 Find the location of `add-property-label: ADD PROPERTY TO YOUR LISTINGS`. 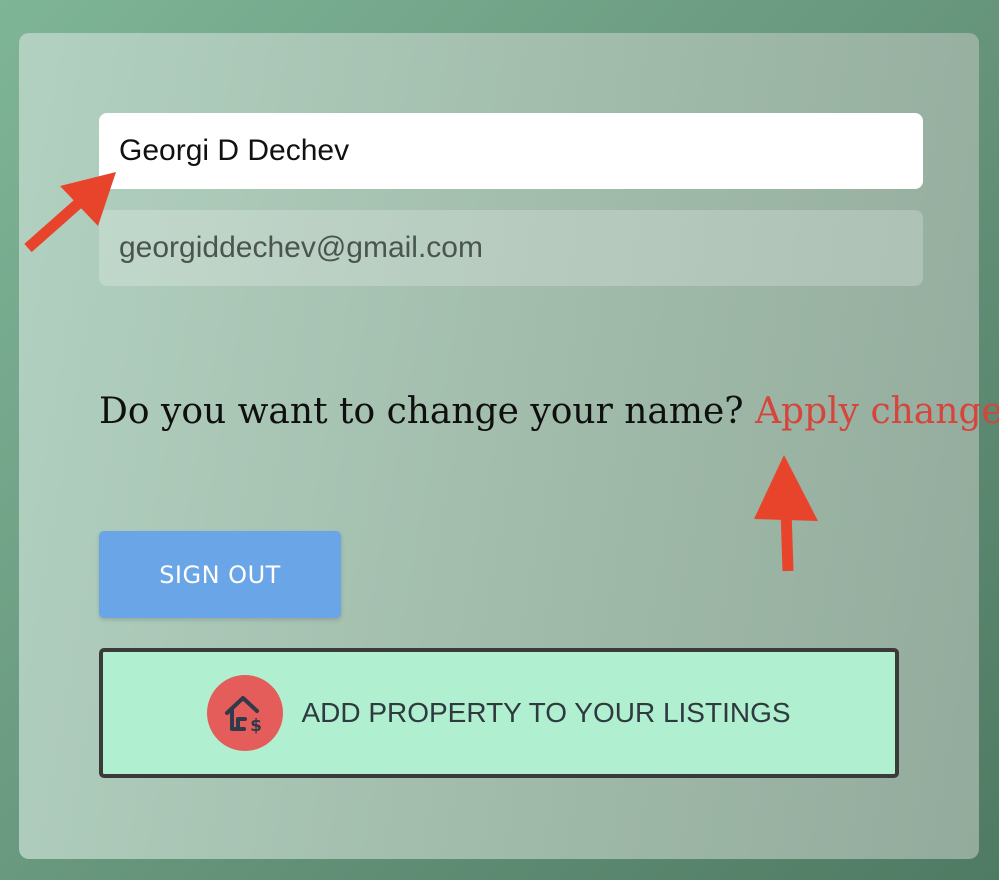

add-property-label: ADD PROPERTY TO YOUR LISTINGS is located at coordinates (546, 712).